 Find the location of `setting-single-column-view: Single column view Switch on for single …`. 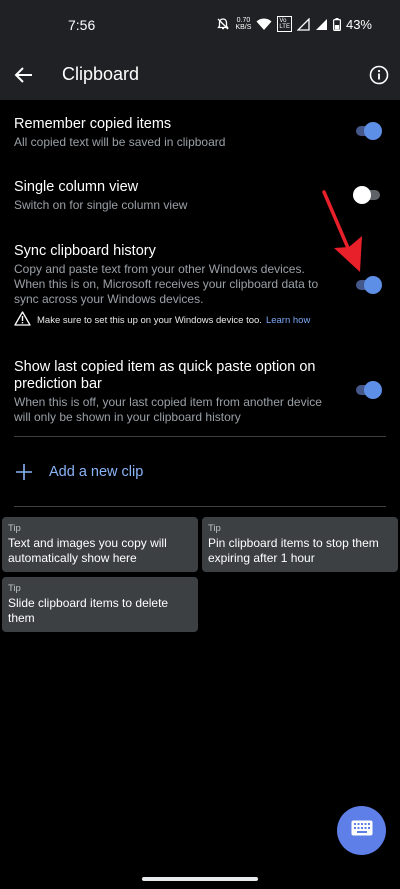

setting-single-column-view: Single column view Switch on for single … is located at coordinates (174, 196).